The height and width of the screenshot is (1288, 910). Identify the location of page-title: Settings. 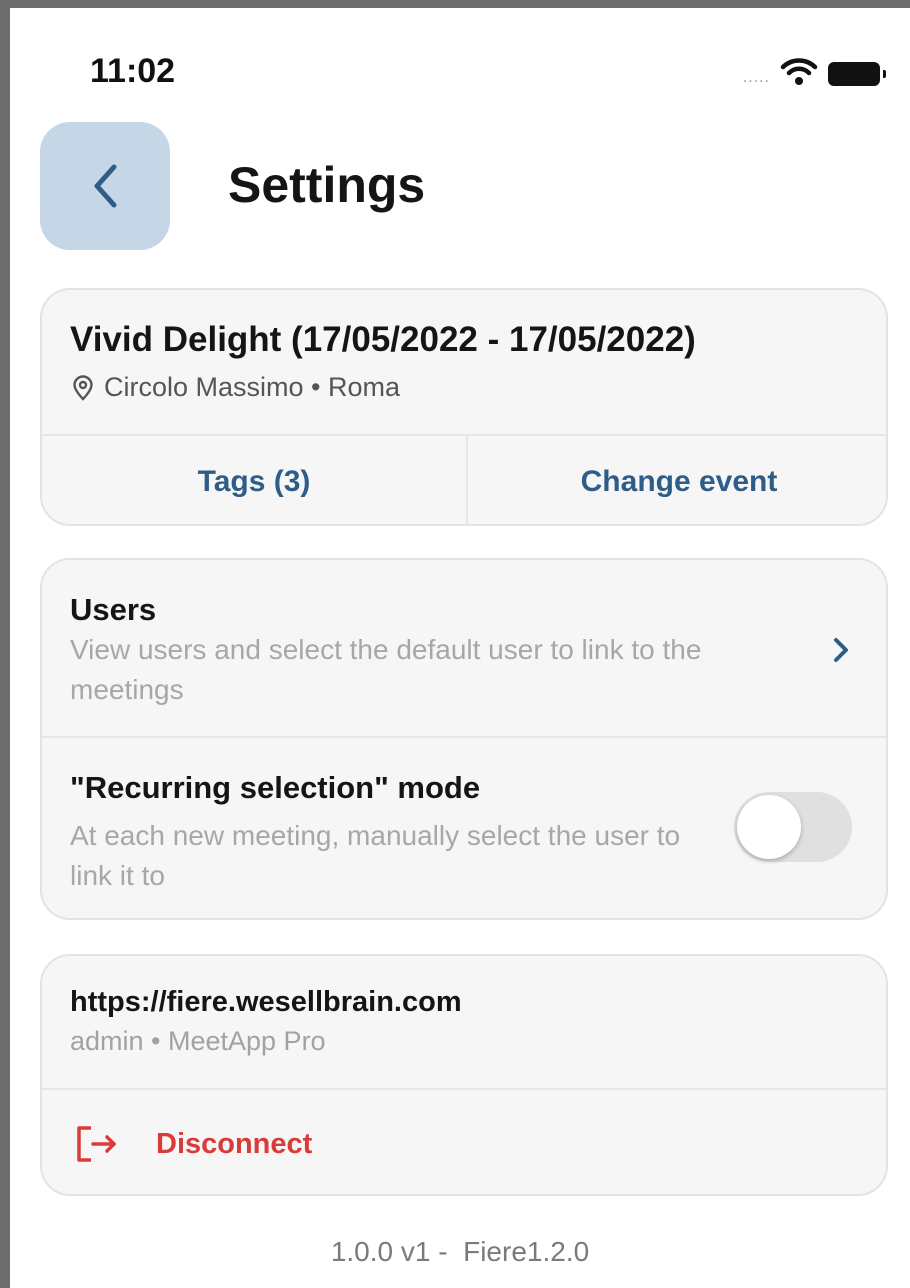
(327, 185).